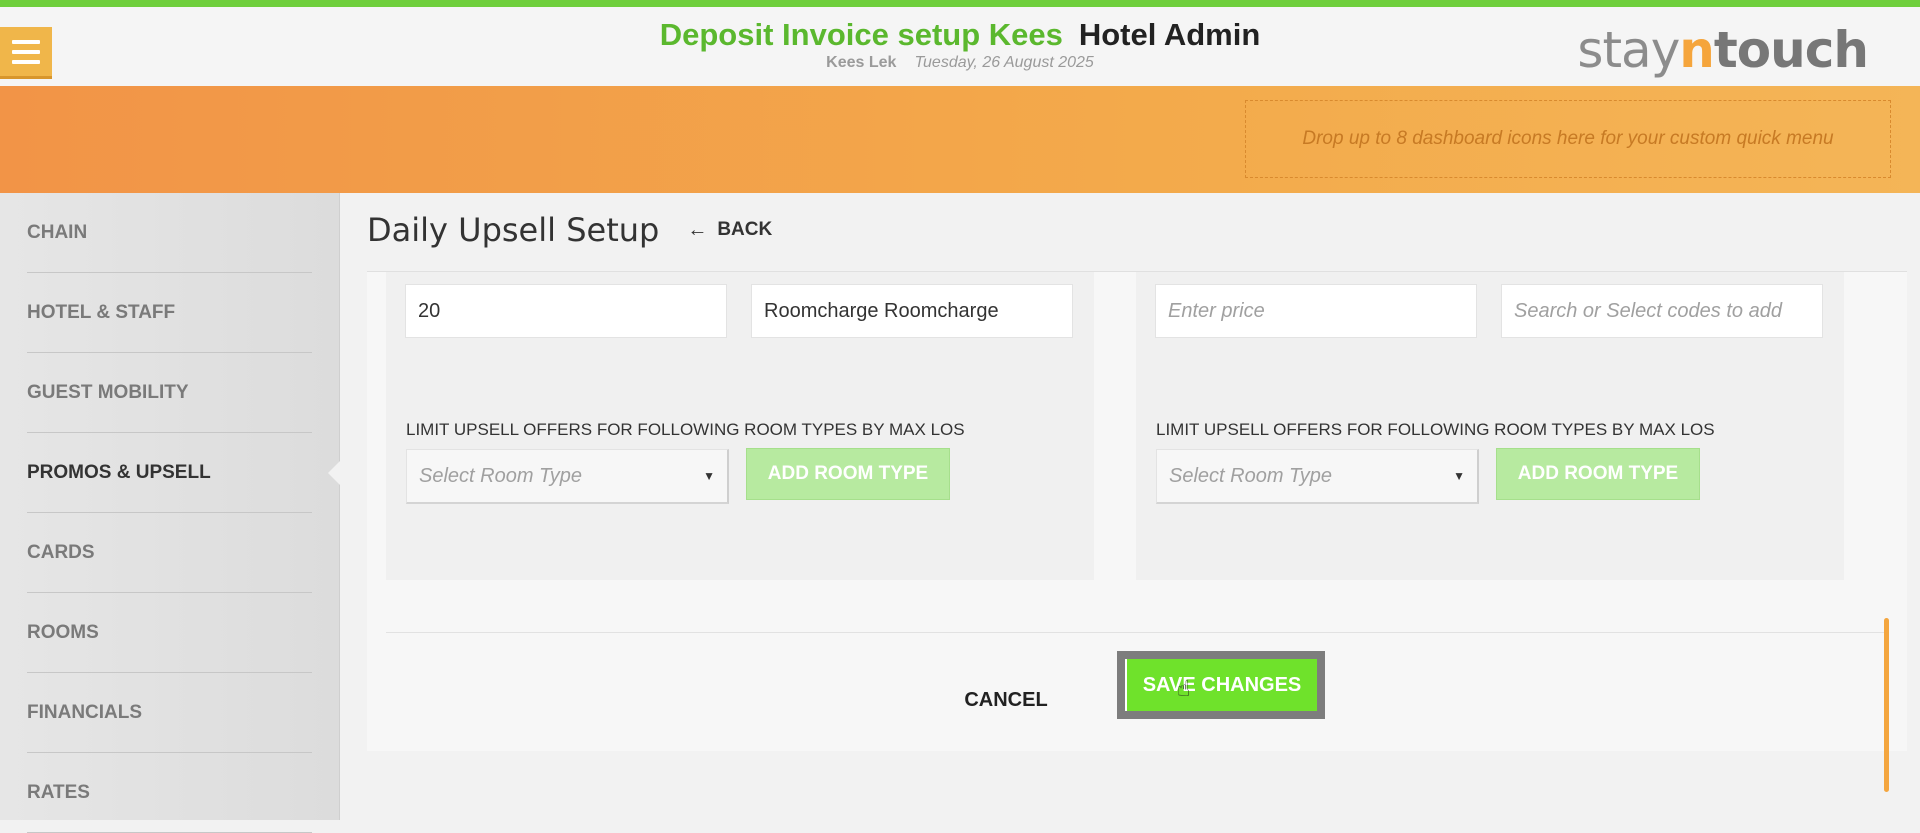 The width and height of the screenshot is (1920, 833). What do you see at coordinates (1136, 632) in the screenshot?
I see `form-divider` at bounding box center [1136, 632].